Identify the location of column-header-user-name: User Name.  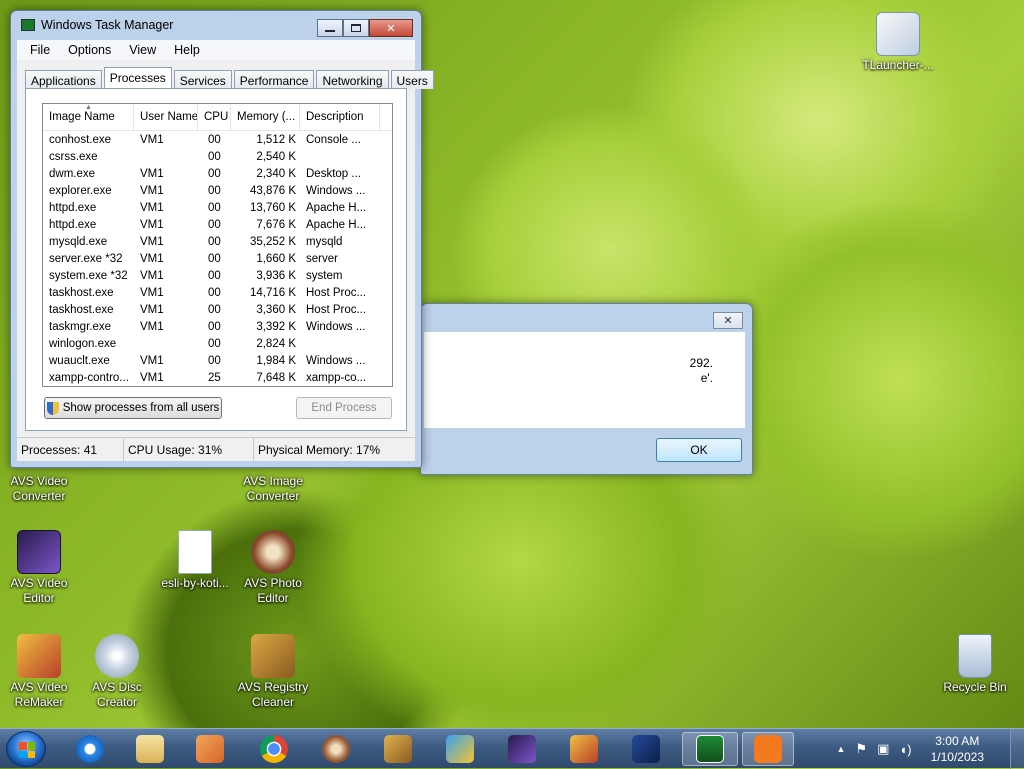
(166, 117).